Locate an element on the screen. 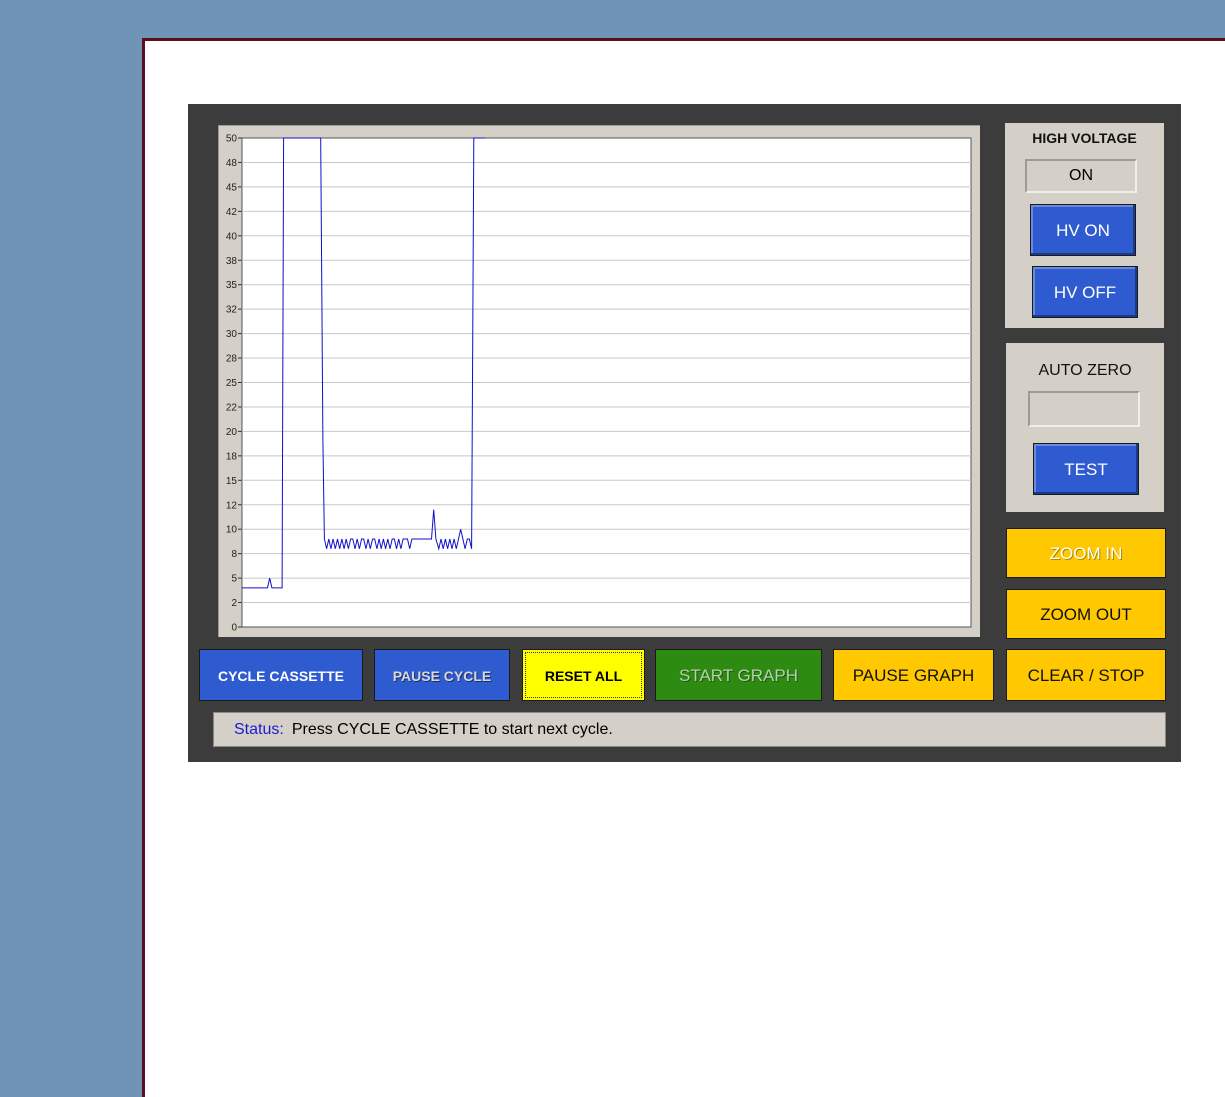 The height and width of the screenshot is (1097, 1225). y-tick-label: 40 is located at coordinates (232, 236).